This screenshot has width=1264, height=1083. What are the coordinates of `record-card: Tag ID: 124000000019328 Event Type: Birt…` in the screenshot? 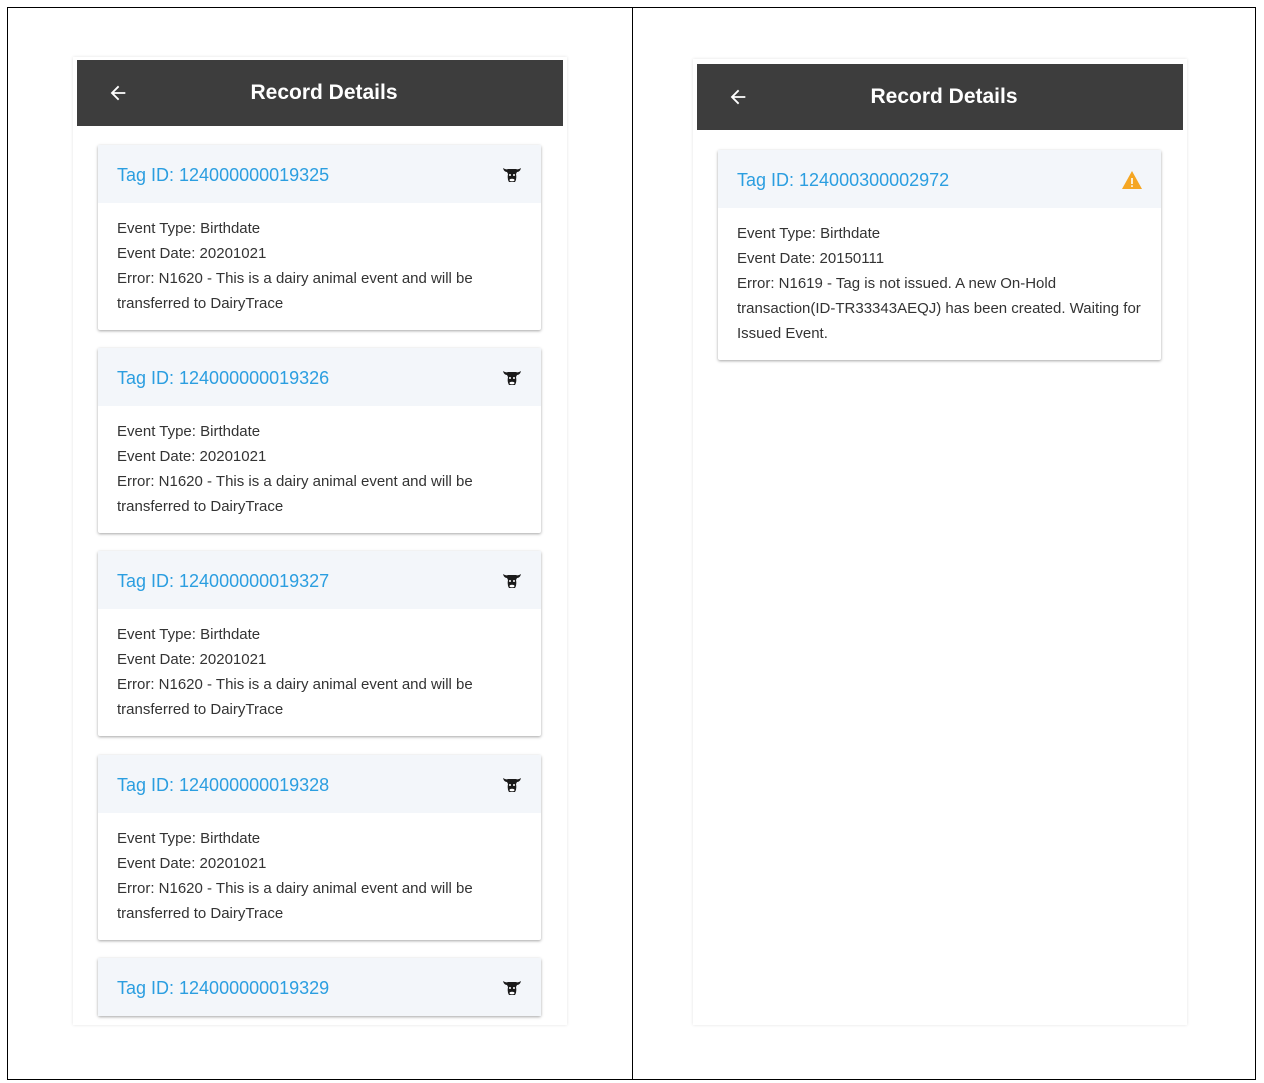 It's located at (319, 847).